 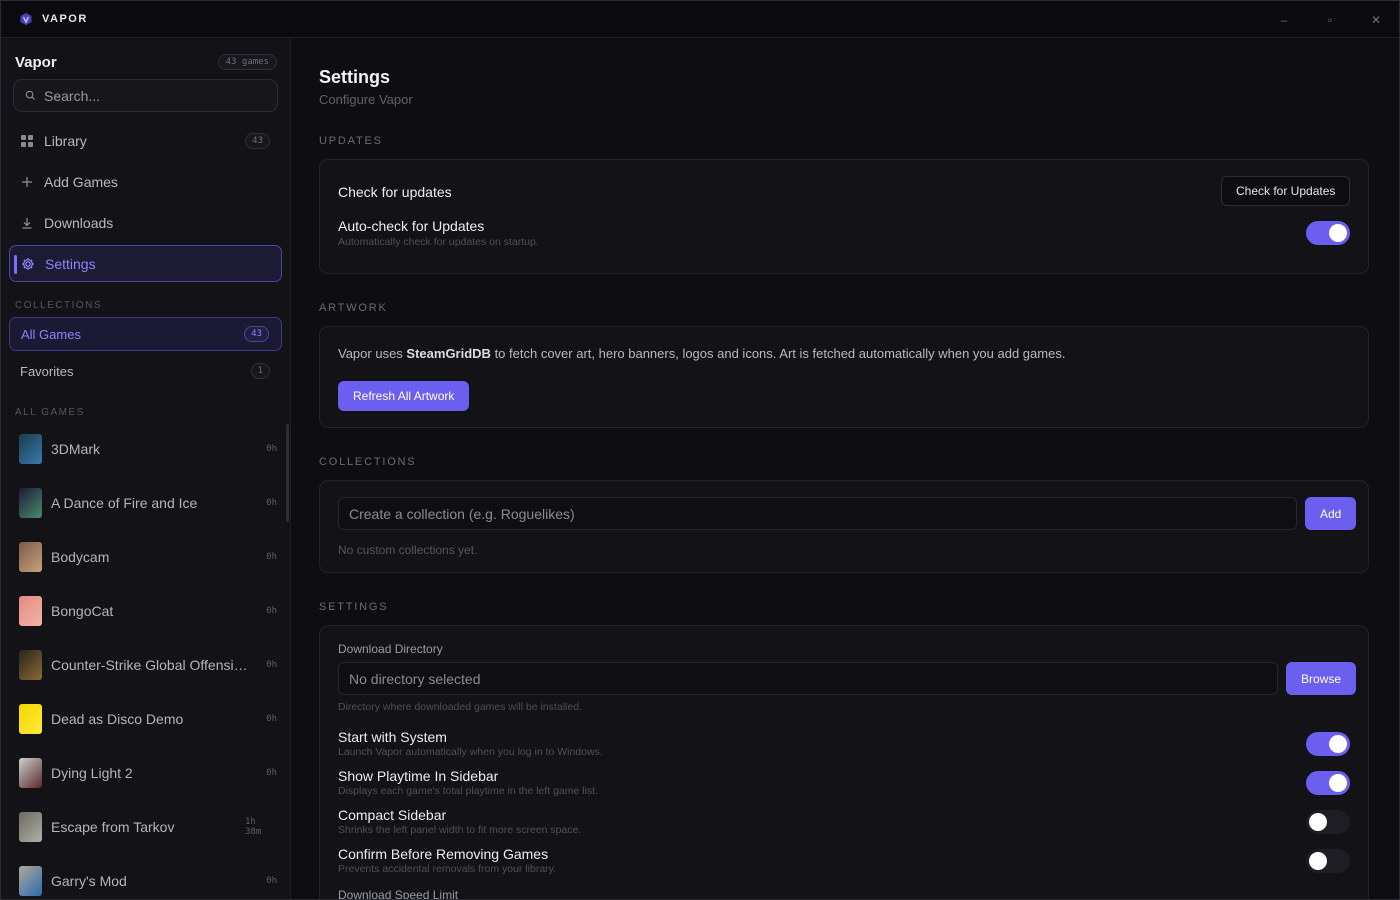 What do you see at coordinates (1376, 19) in the screenshot?
I see `close-button: ✕` at bounding box center [1376, 19].